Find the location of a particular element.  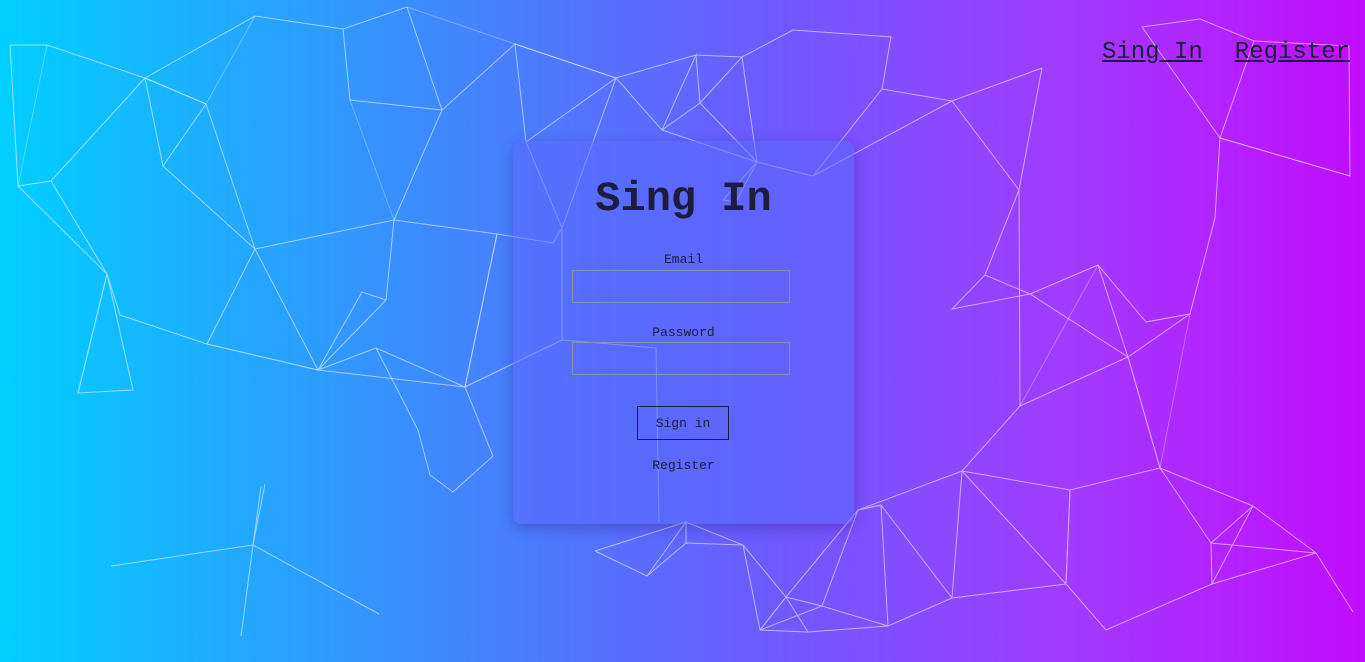

page-title: Sing In is located at coordinates (683, 199).